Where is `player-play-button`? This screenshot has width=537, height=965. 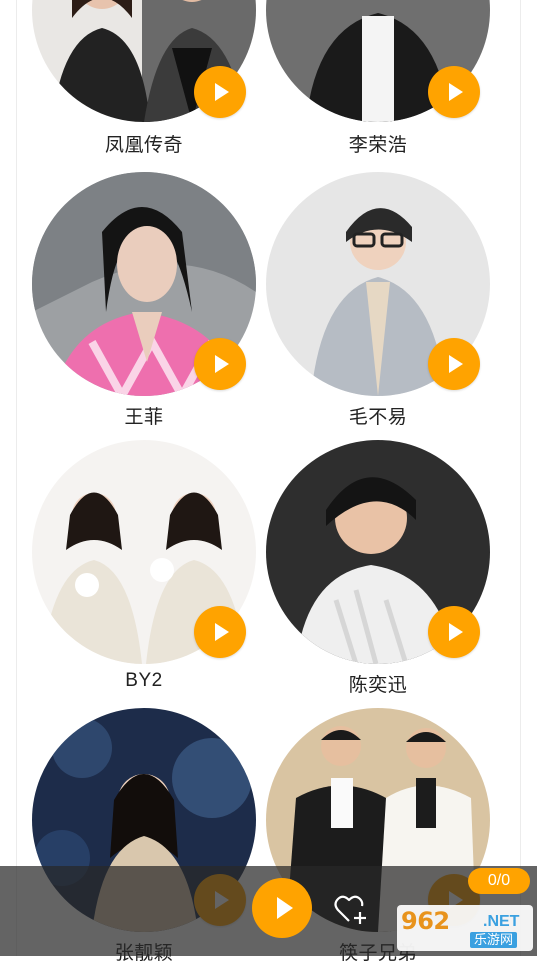
player-play-button is located at coordinates (282, 908).